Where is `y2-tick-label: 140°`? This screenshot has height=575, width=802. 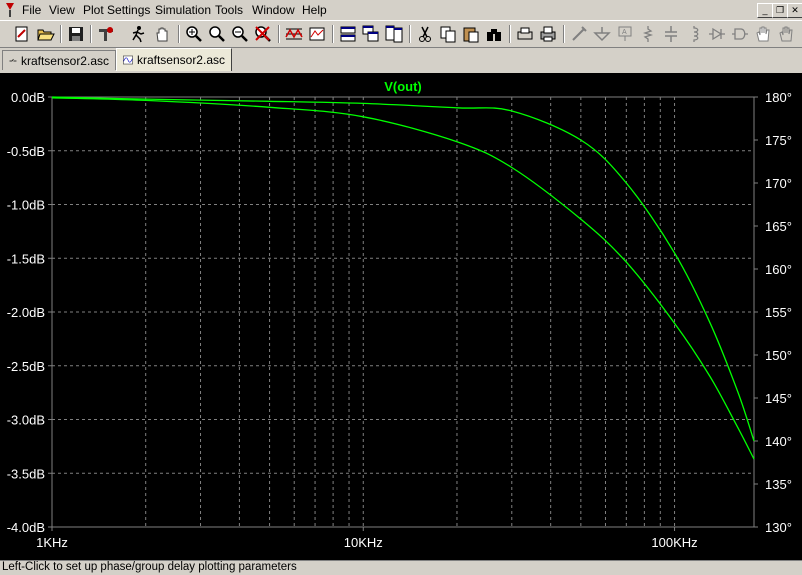
y2-tick-label: 140° is located at coordinates (778, 441).